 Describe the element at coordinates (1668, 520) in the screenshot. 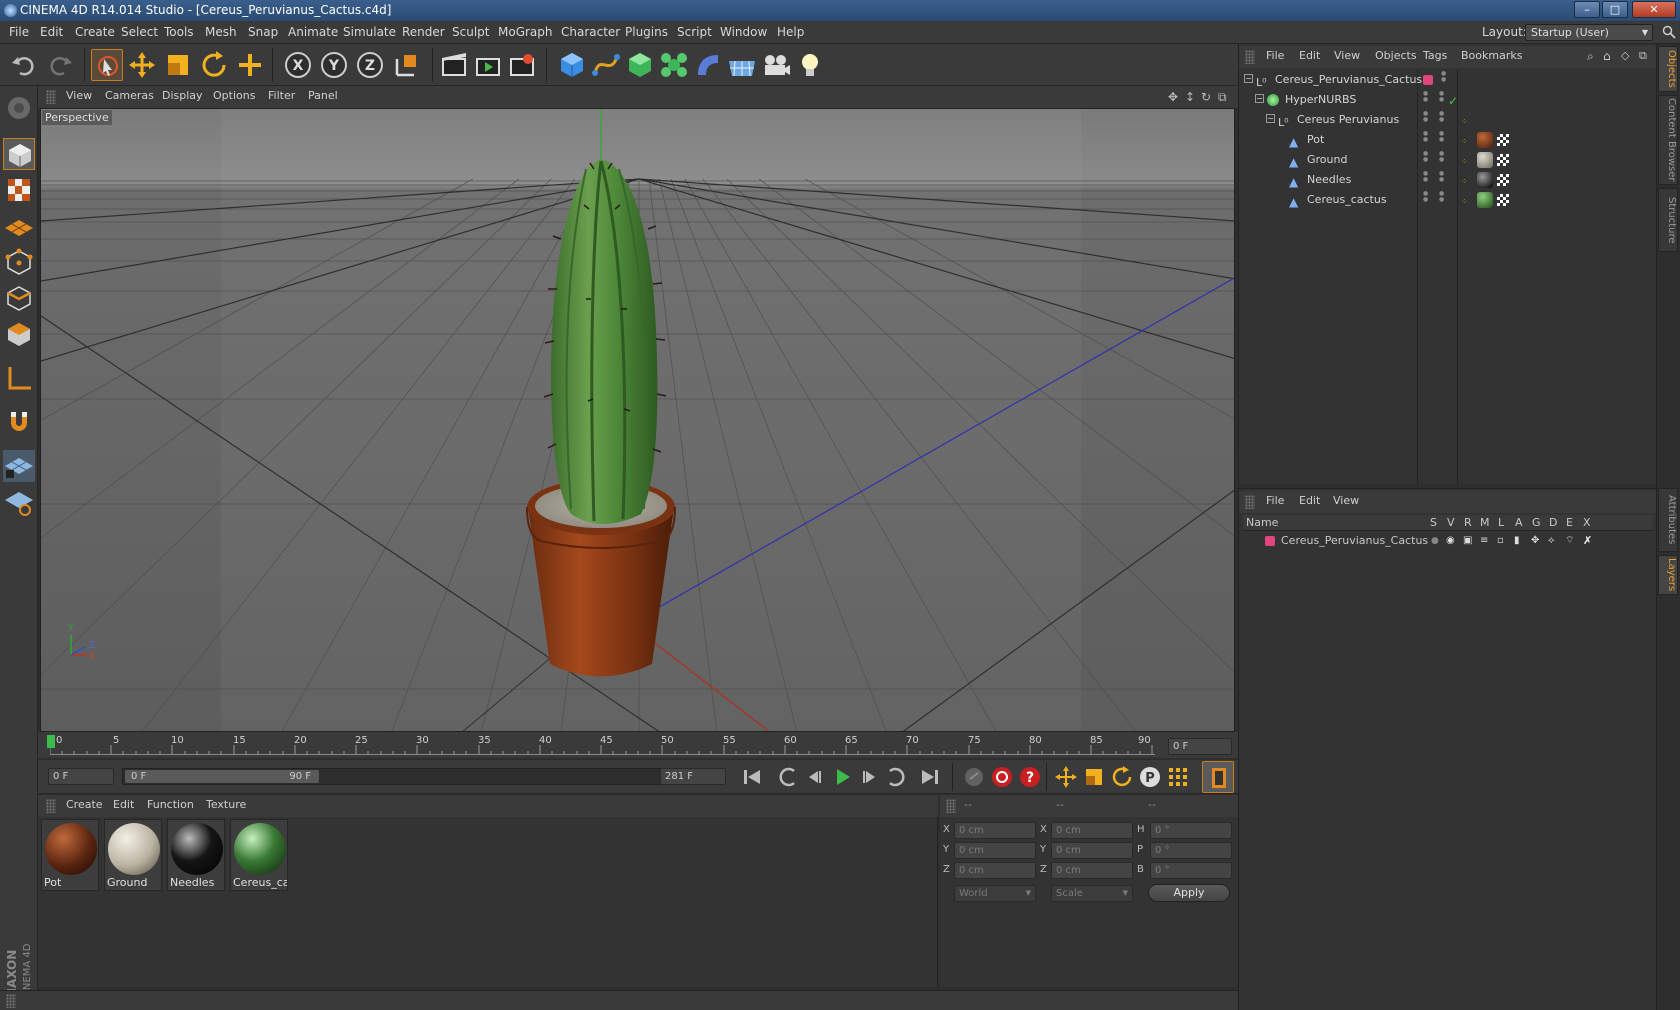

I see `tab-attributes: Attributes` at that location.